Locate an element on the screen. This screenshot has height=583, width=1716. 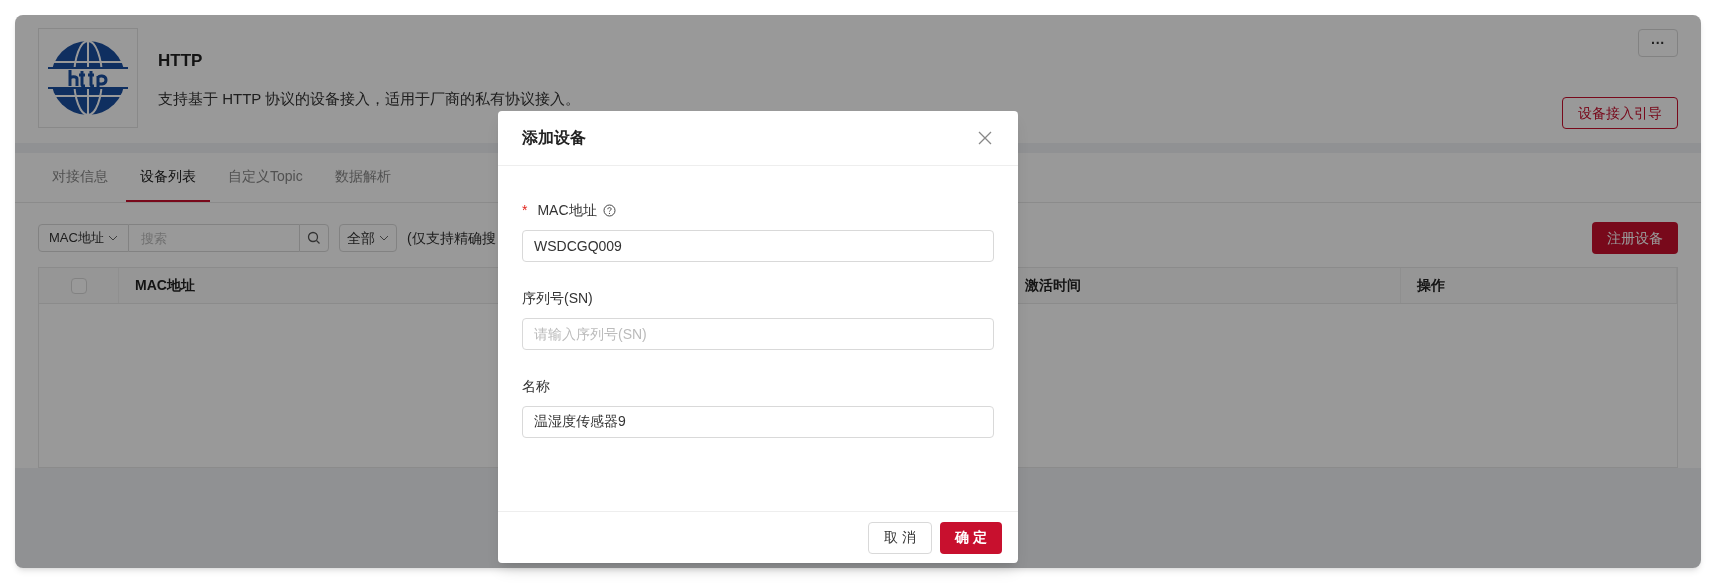
search-button is located at coordinates (313, 238).